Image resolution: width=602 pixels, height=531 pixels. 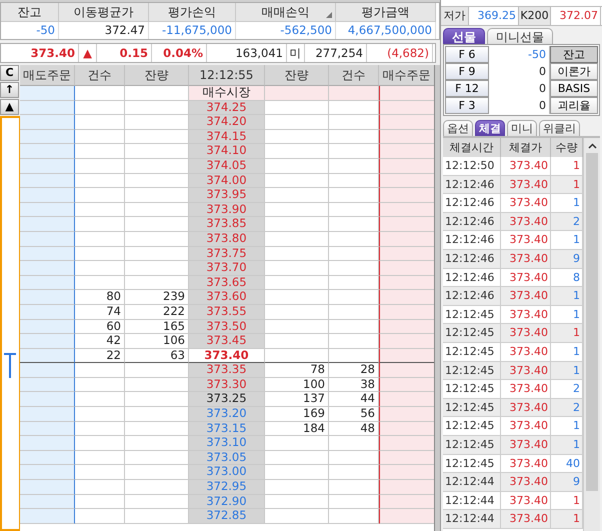 What do you see at coordinates (520, 36) in the screenshot?
I see `tab: 미니선물` at bounding box center [520, 36].